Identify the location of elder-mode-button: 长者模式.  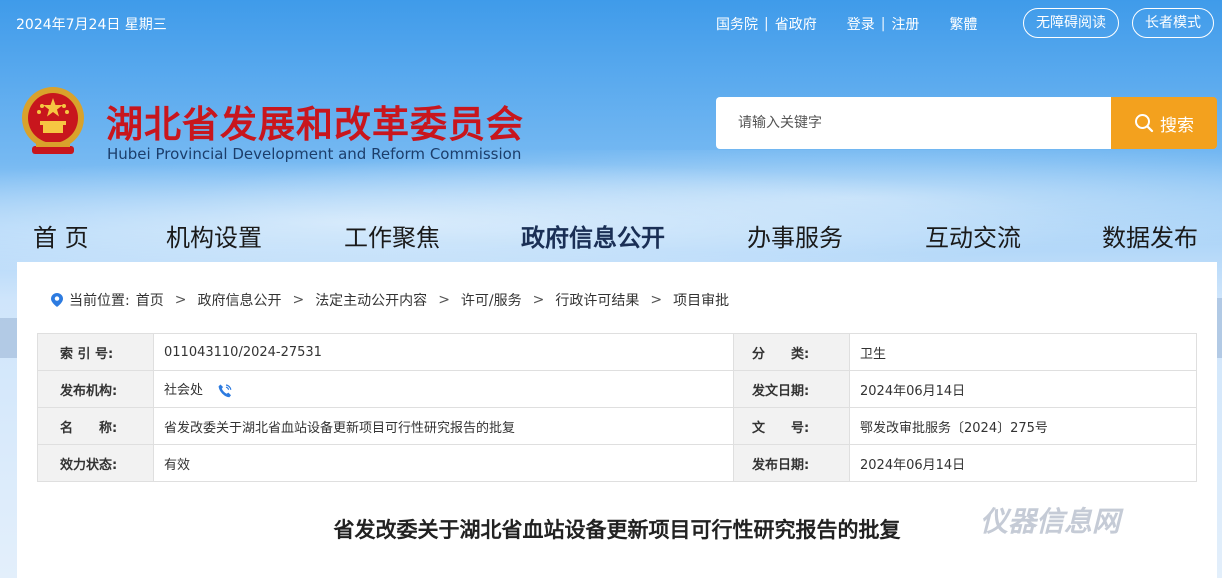
(1173, 23).